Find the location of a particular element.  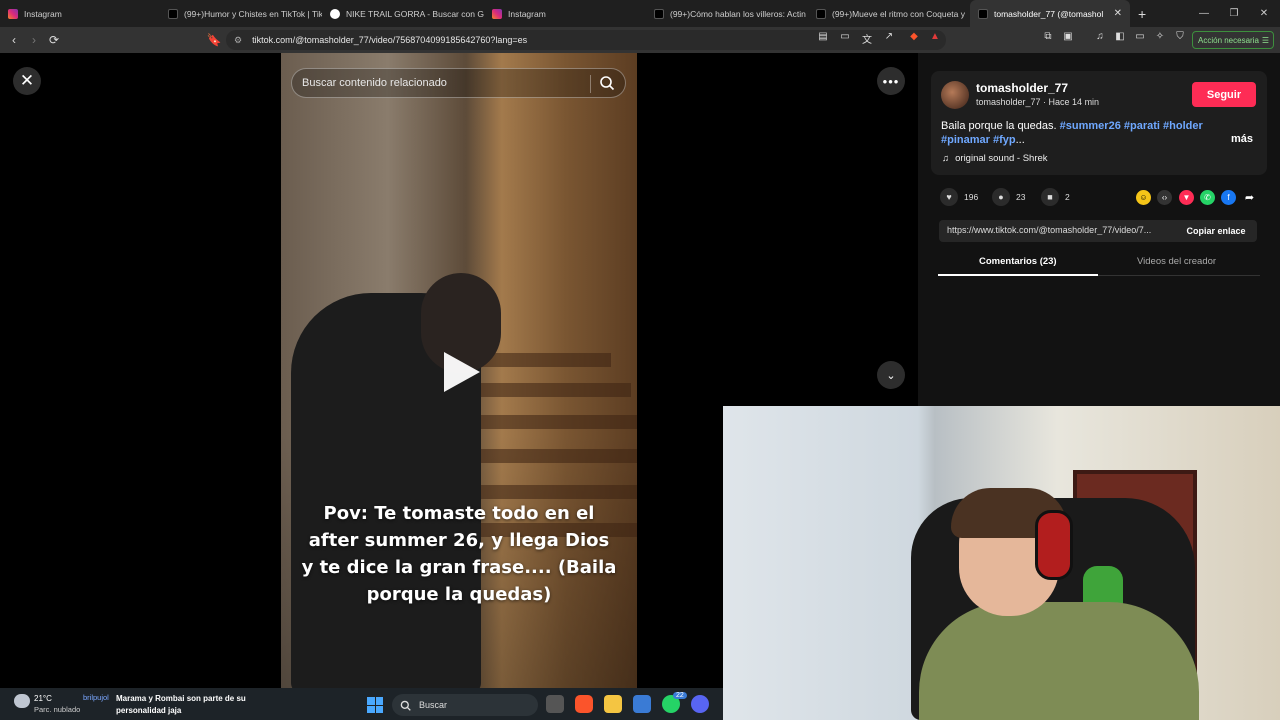

bookmark-icon: ■ is located at coordinates (1050, 197).